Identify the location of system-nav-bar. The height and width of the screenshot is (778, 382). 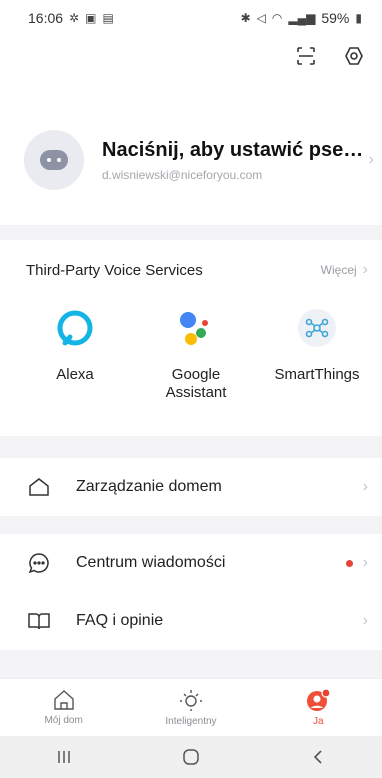
(191, 757).